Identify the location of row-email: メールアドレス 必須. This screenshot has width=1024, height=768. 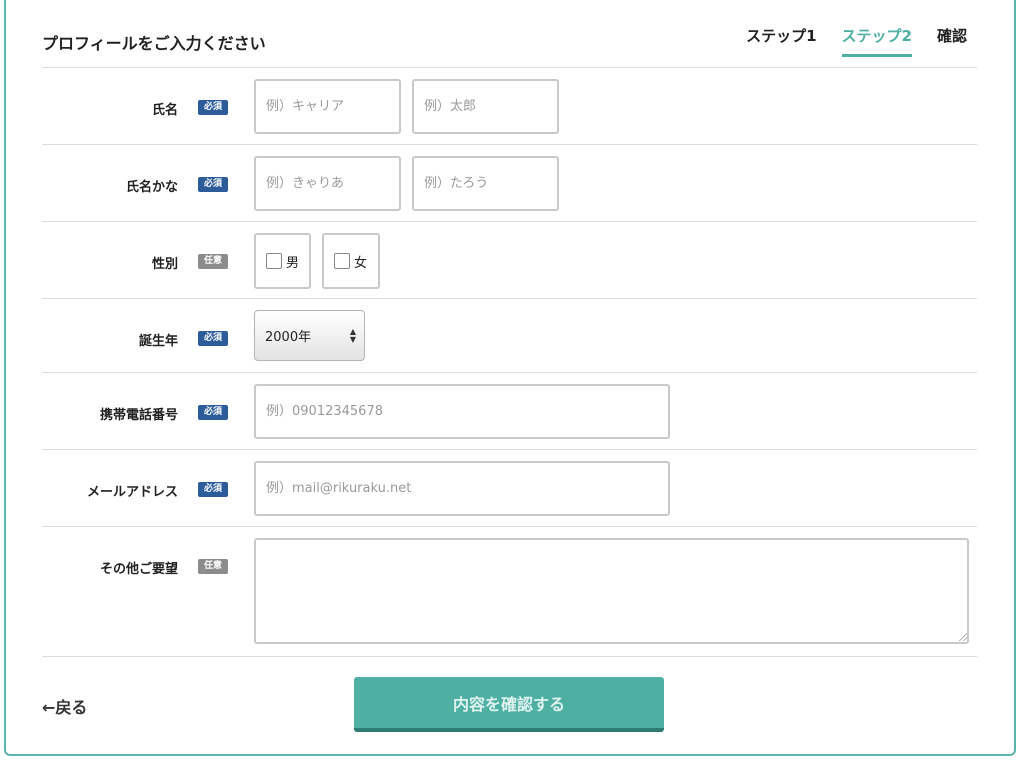
(509, 488).